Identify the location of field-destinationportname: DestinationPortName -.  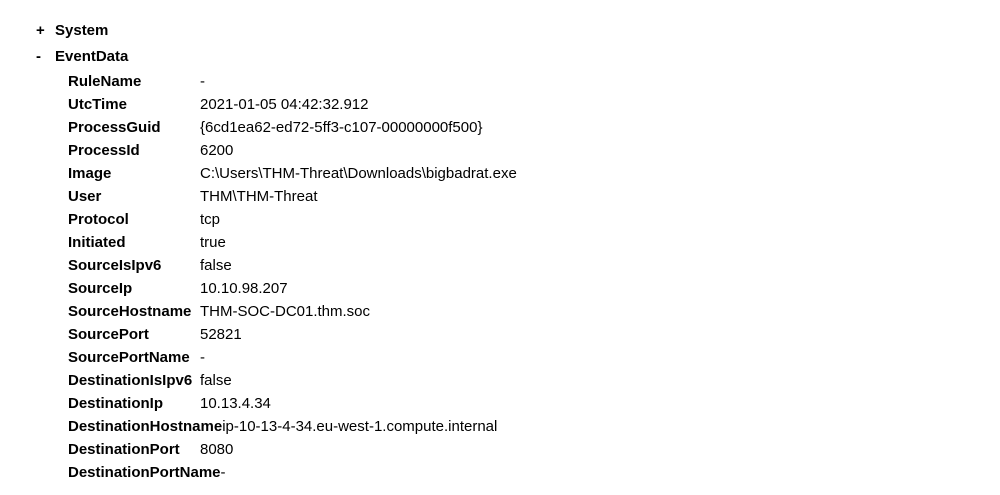
(292, 472).